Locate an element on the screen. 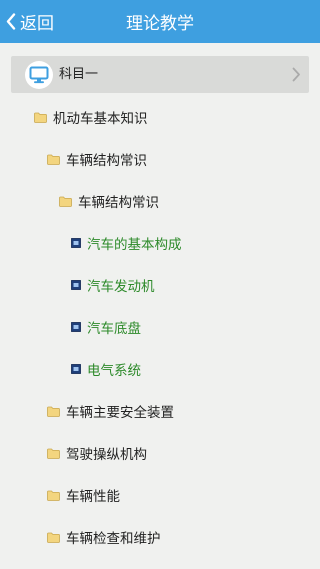 Image resolution: width=320 pixels, height=569 pixels. tree-item-label: 驾驶操纵机构 is located at coordinates (106, 455).